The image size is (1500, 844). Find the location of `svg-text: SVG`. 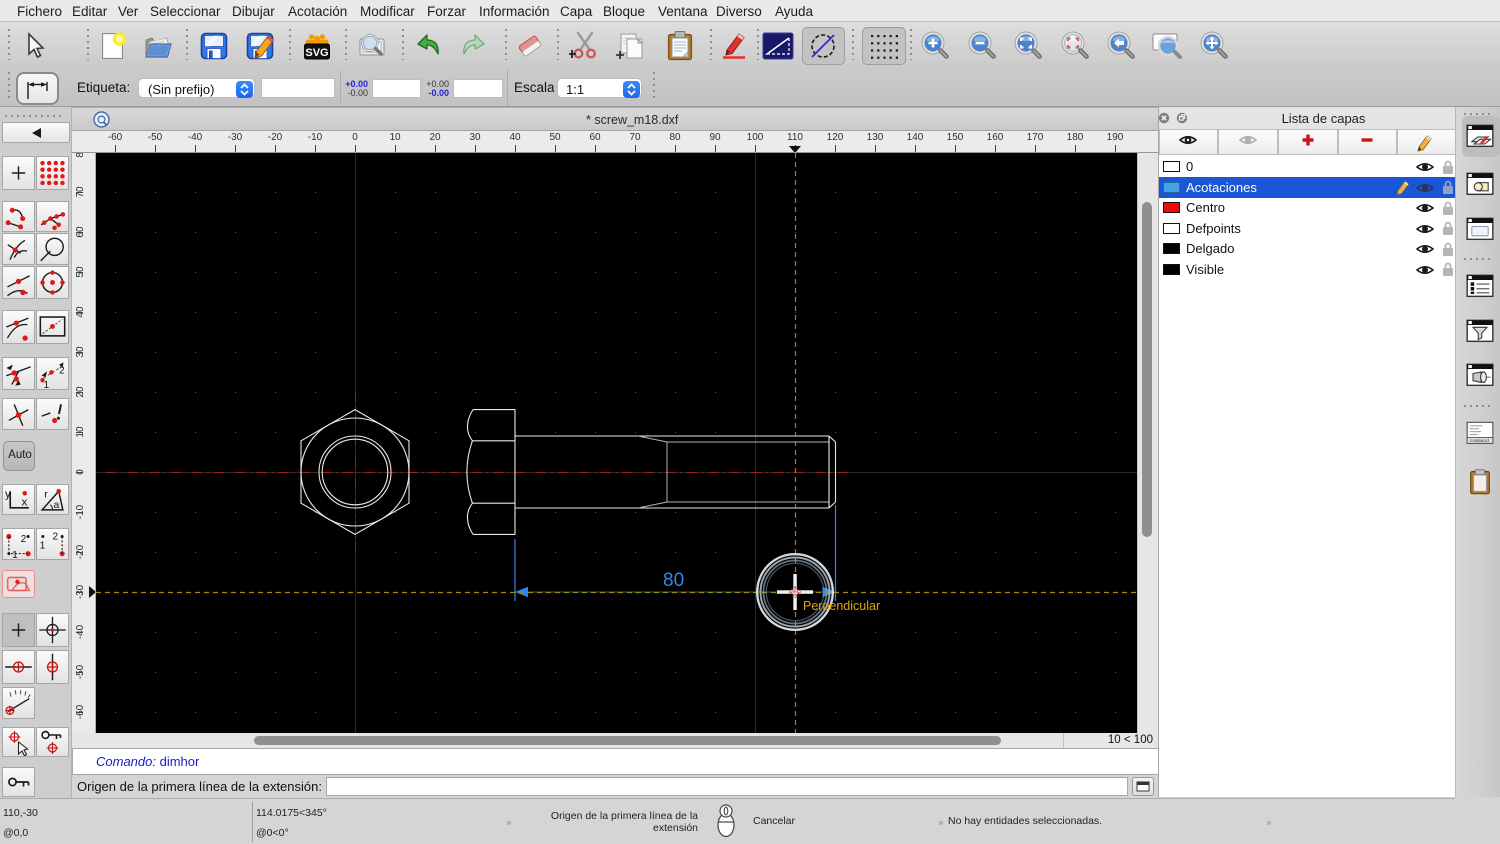

svg-text: SVG is located at coordinates (316, 53).